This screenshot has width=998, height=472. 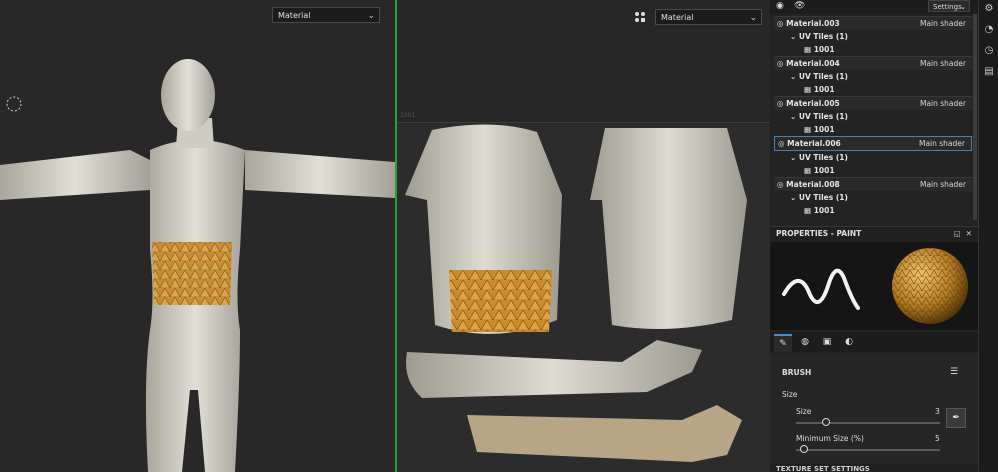 What do you see at coordinates (797, 372) in the screenshot?
I see `brush-section-title: BRUSH` at bounding box center [797, 372].